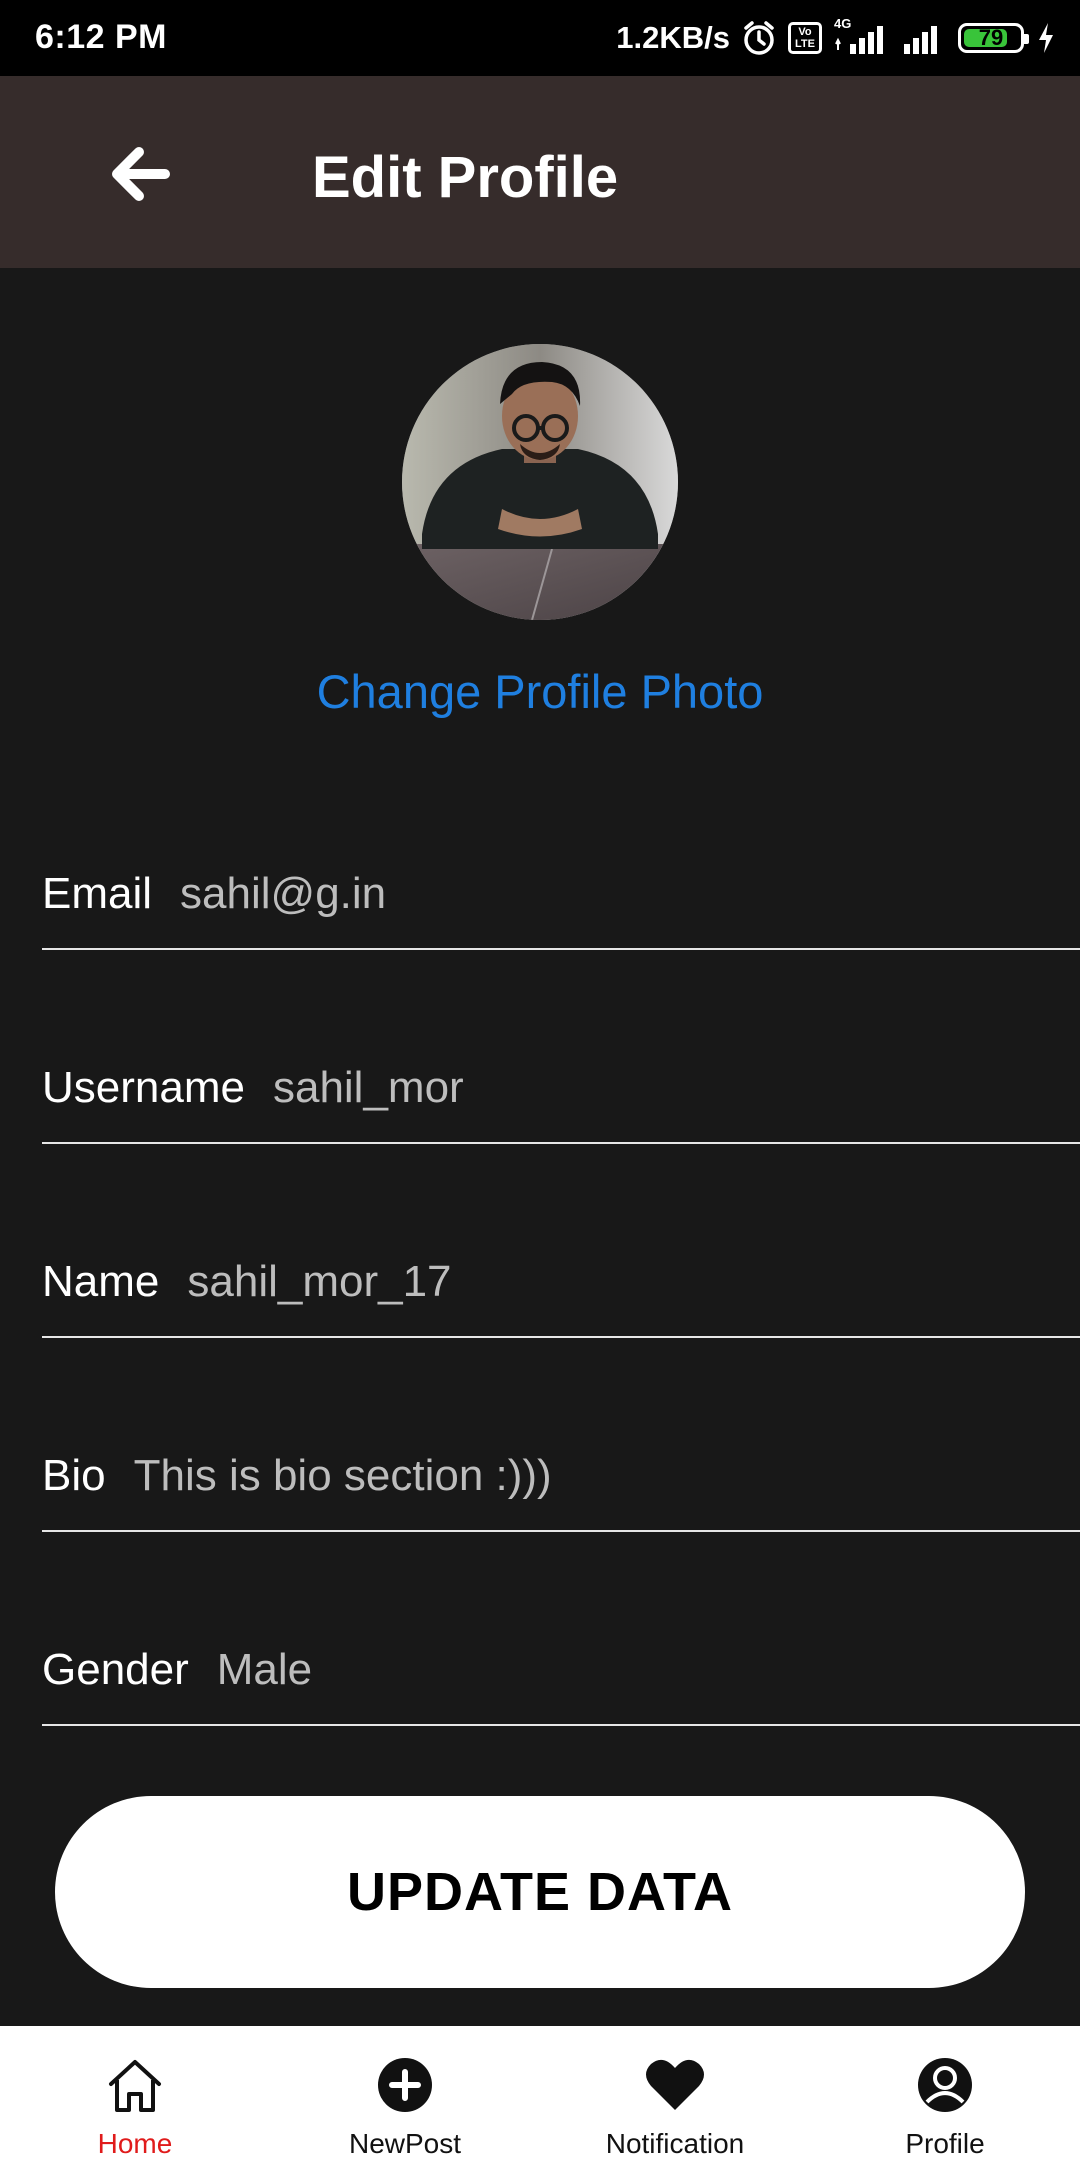 This screenshot has height=2160, width=1080. I want to click on volte-bottom: LTE, so click(805, 44).